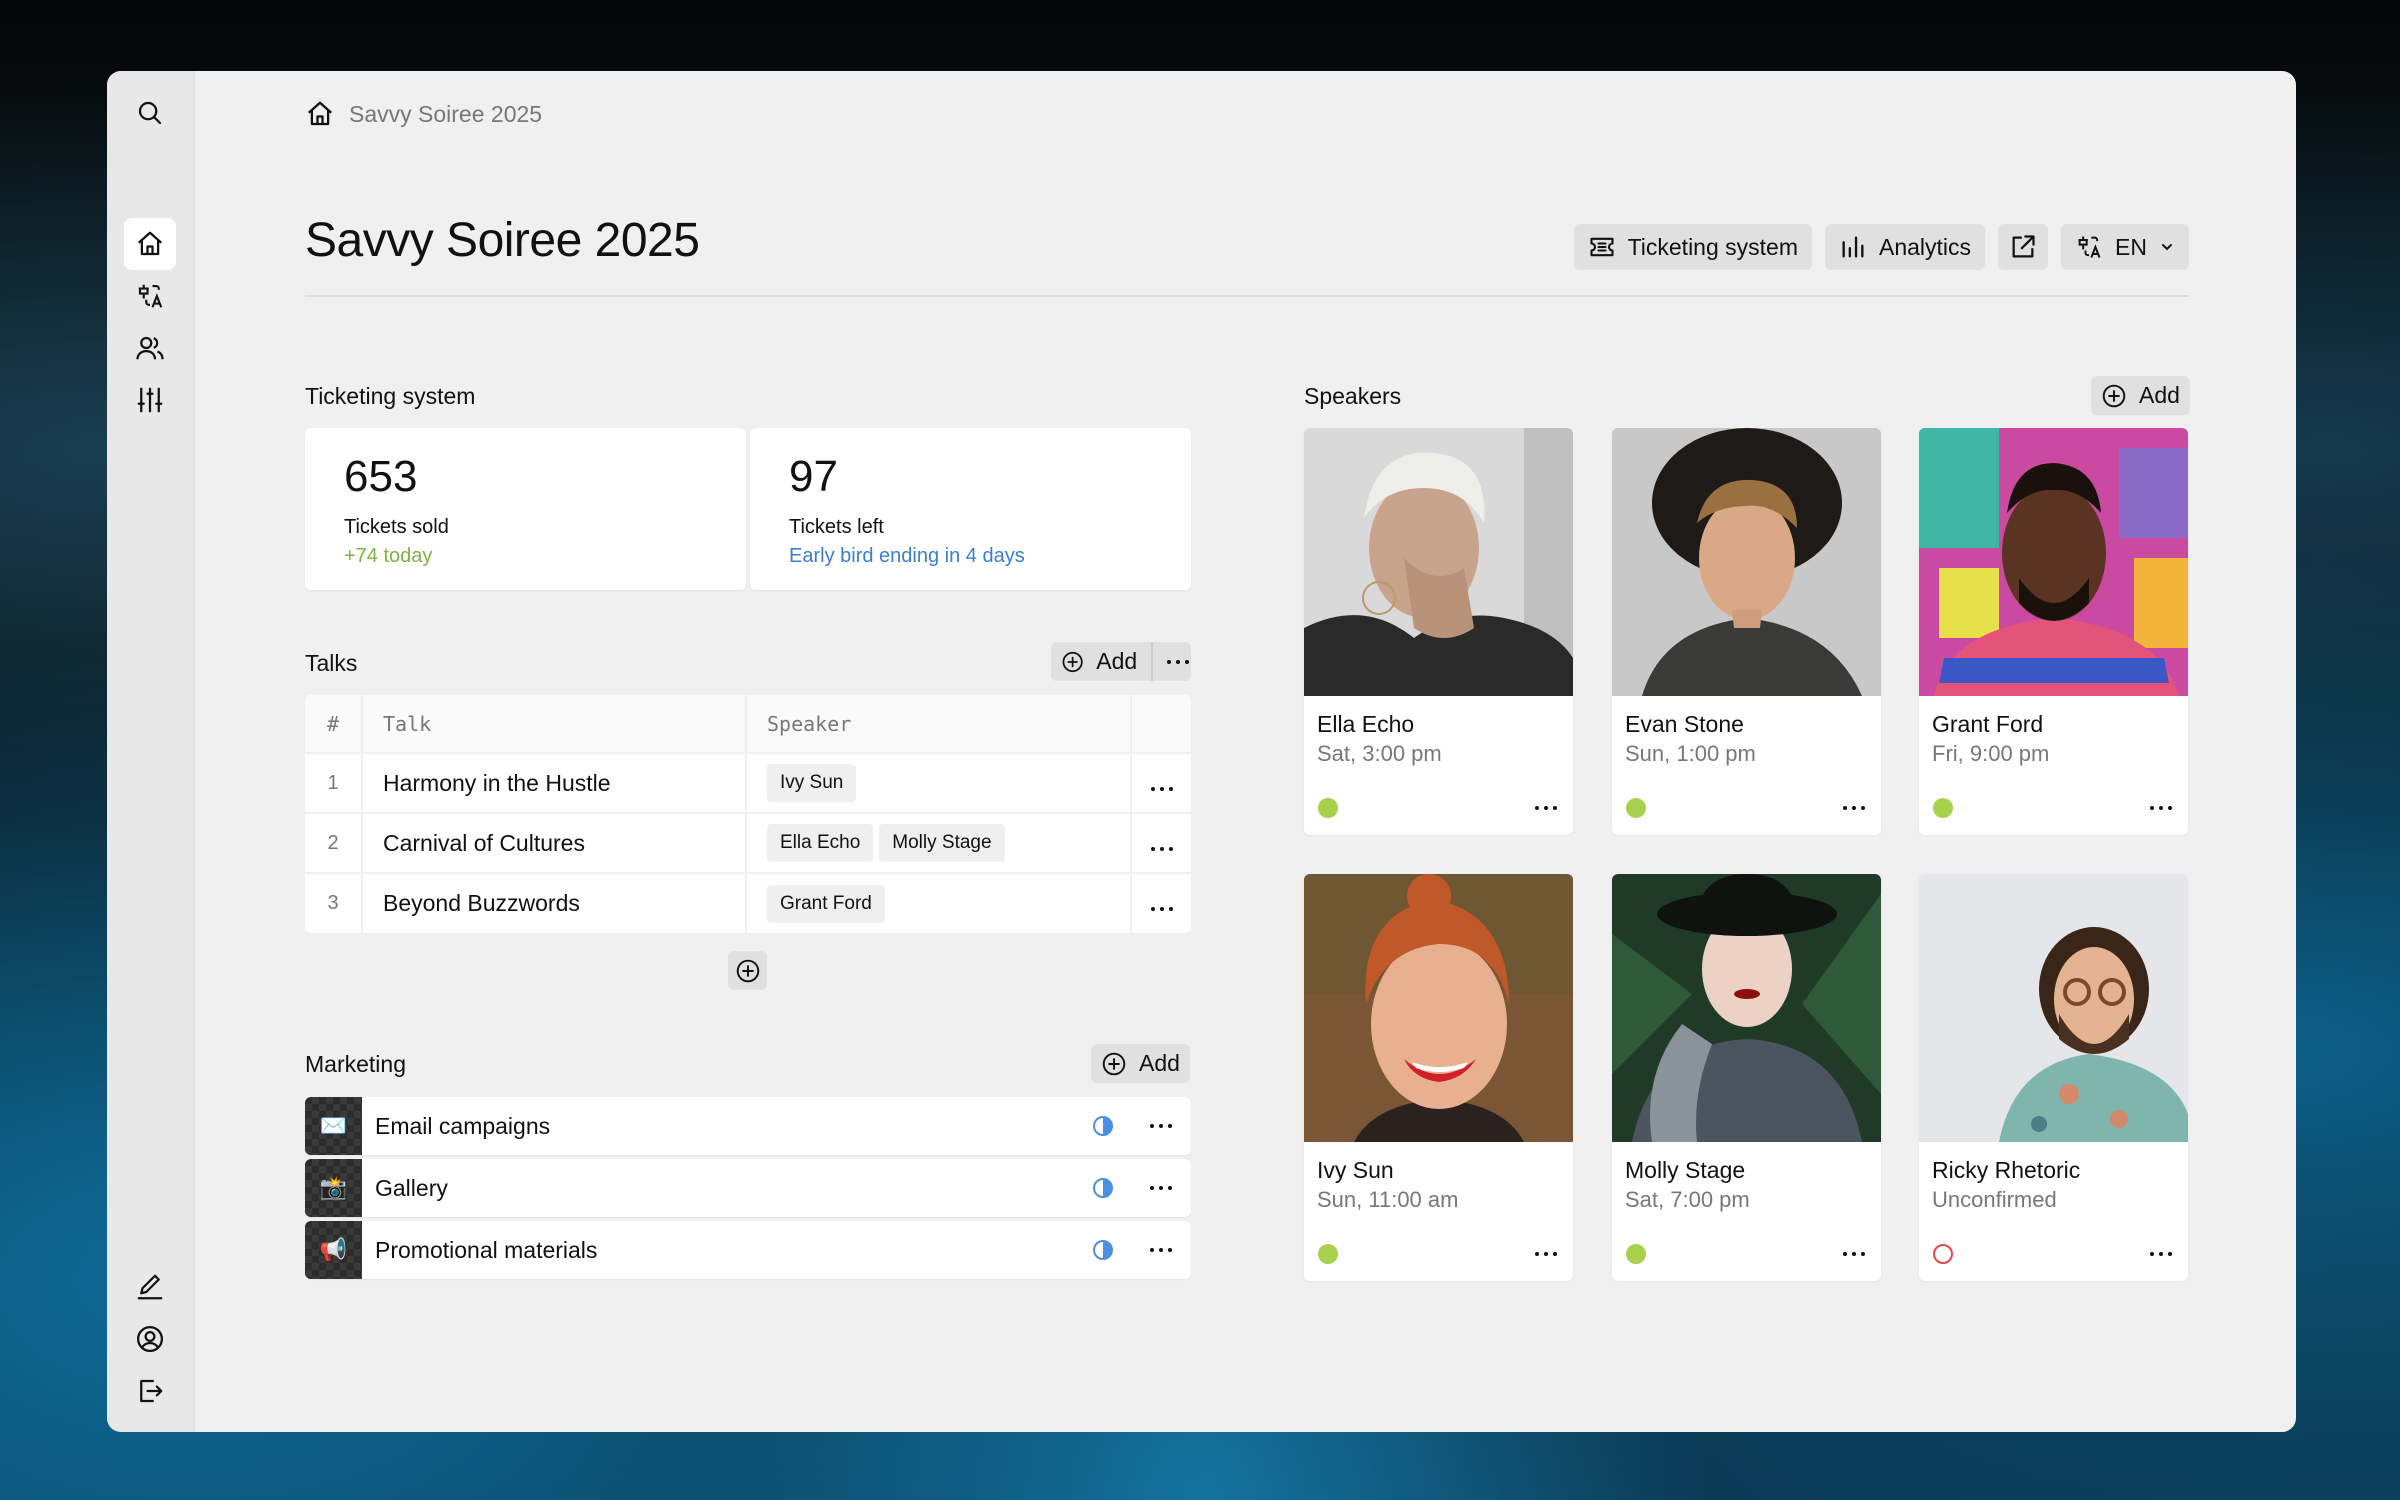 The height and width of the screenshot is (1500, 2400). I want to click on header-actions: Ticketing system Analytics EN, so click(1881, 247).